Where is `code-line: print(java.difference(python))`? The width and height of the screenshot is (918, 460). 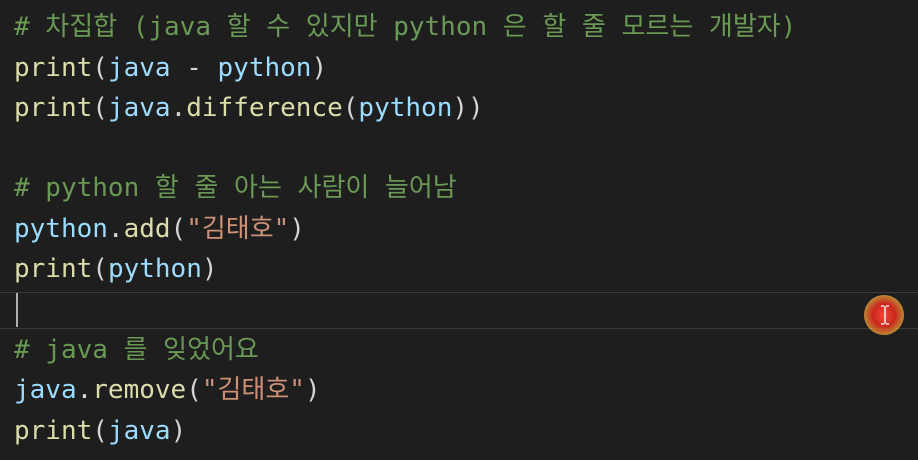 code-line: print(java.difference(python)) is located at coordinates (249, 108).